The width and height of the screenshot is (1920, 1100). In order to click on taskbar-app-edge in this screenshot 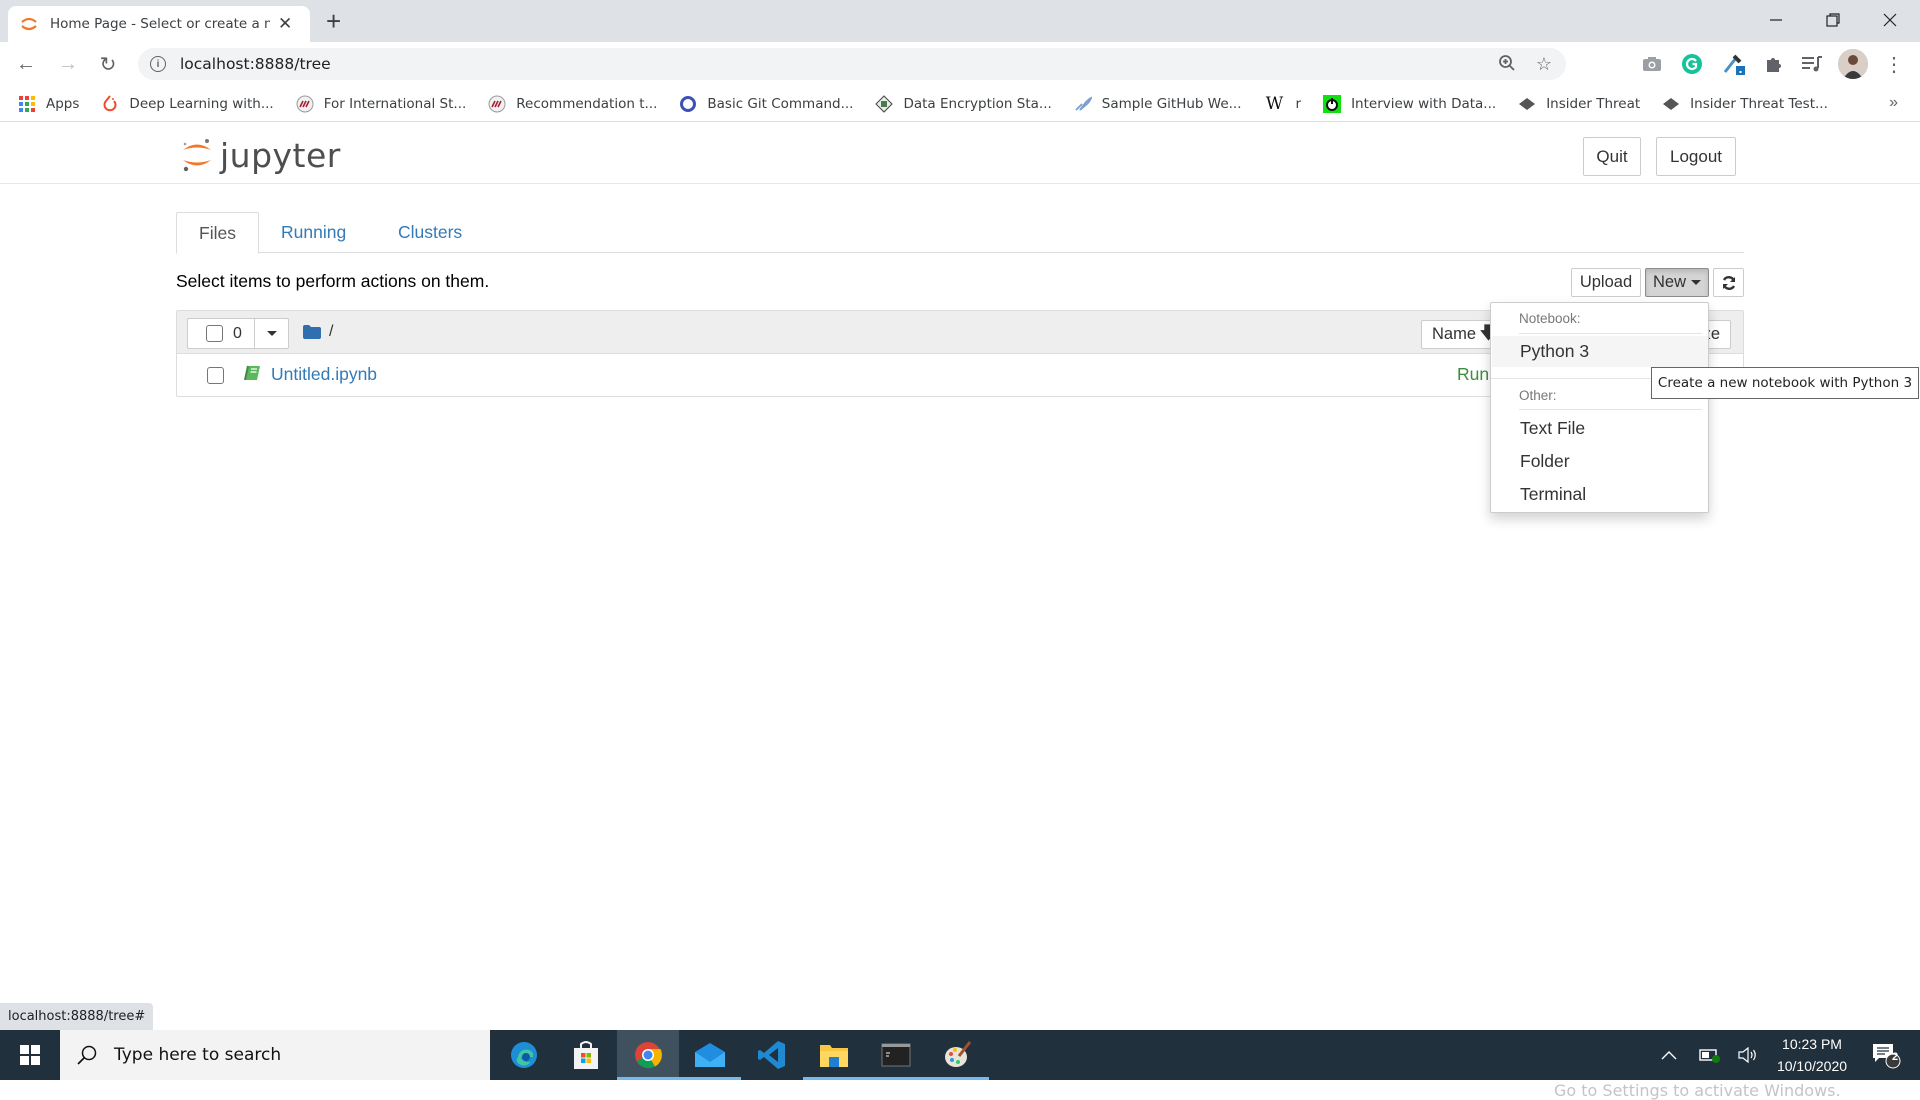, I will do `click(524, 1055)`.